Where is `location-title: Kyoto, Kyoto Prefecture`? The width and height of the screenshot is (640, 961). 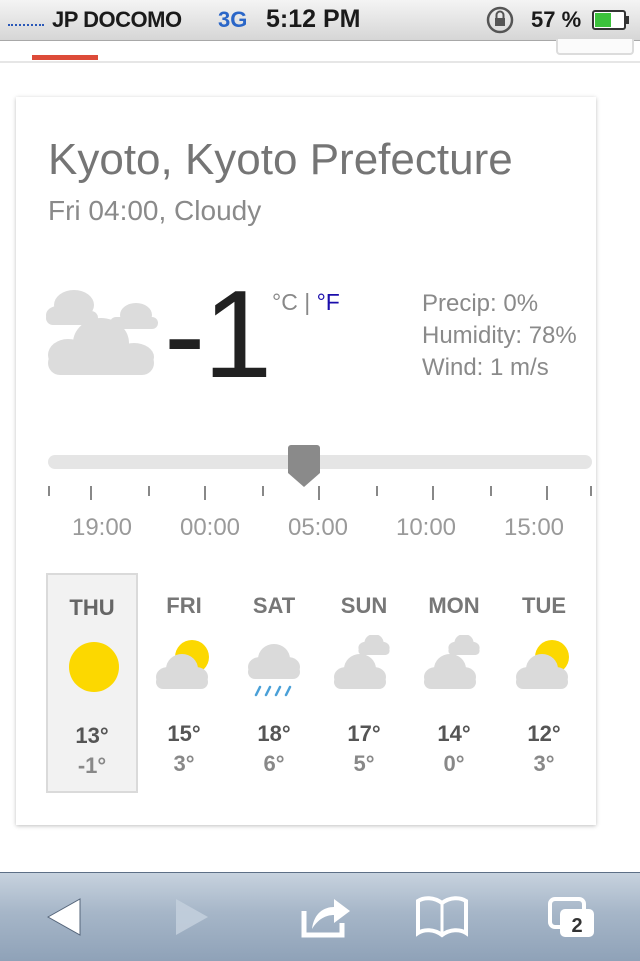 location-title: Kyoto, Kyoto Prefecture is located at coordinates (280, 159).